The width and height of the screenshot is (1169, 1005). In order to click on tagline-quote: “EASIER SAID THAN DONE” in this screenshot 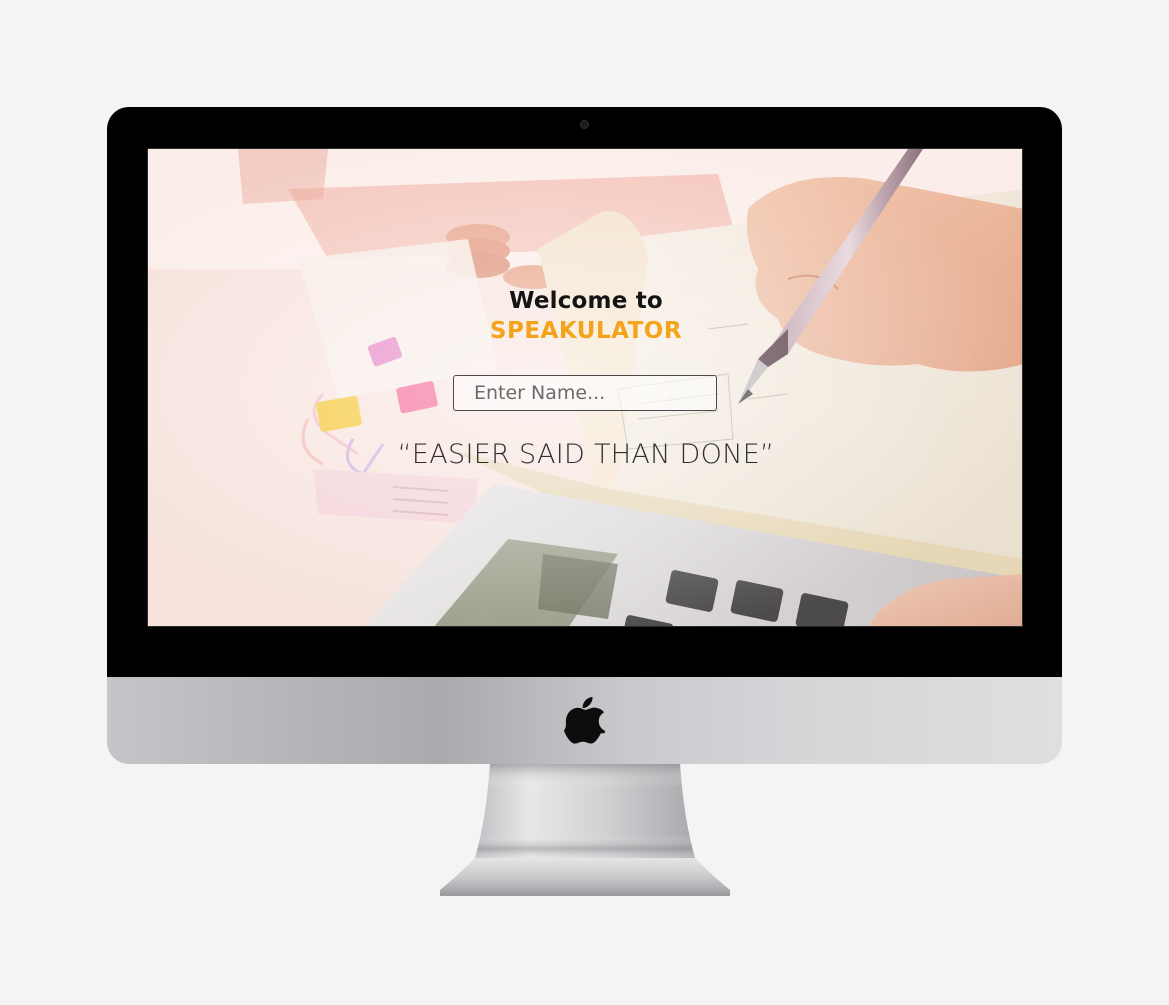, I will do `click(586, 454)`.